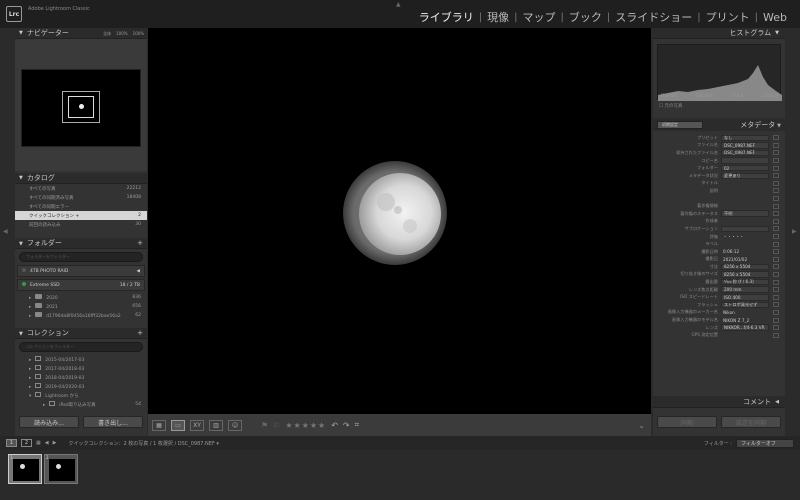  What do you see at coordinates (81, 377) in the screenshot?
I see `collection-item: ▸ 2018-04/2019-03` at bounding box center [81, 377].